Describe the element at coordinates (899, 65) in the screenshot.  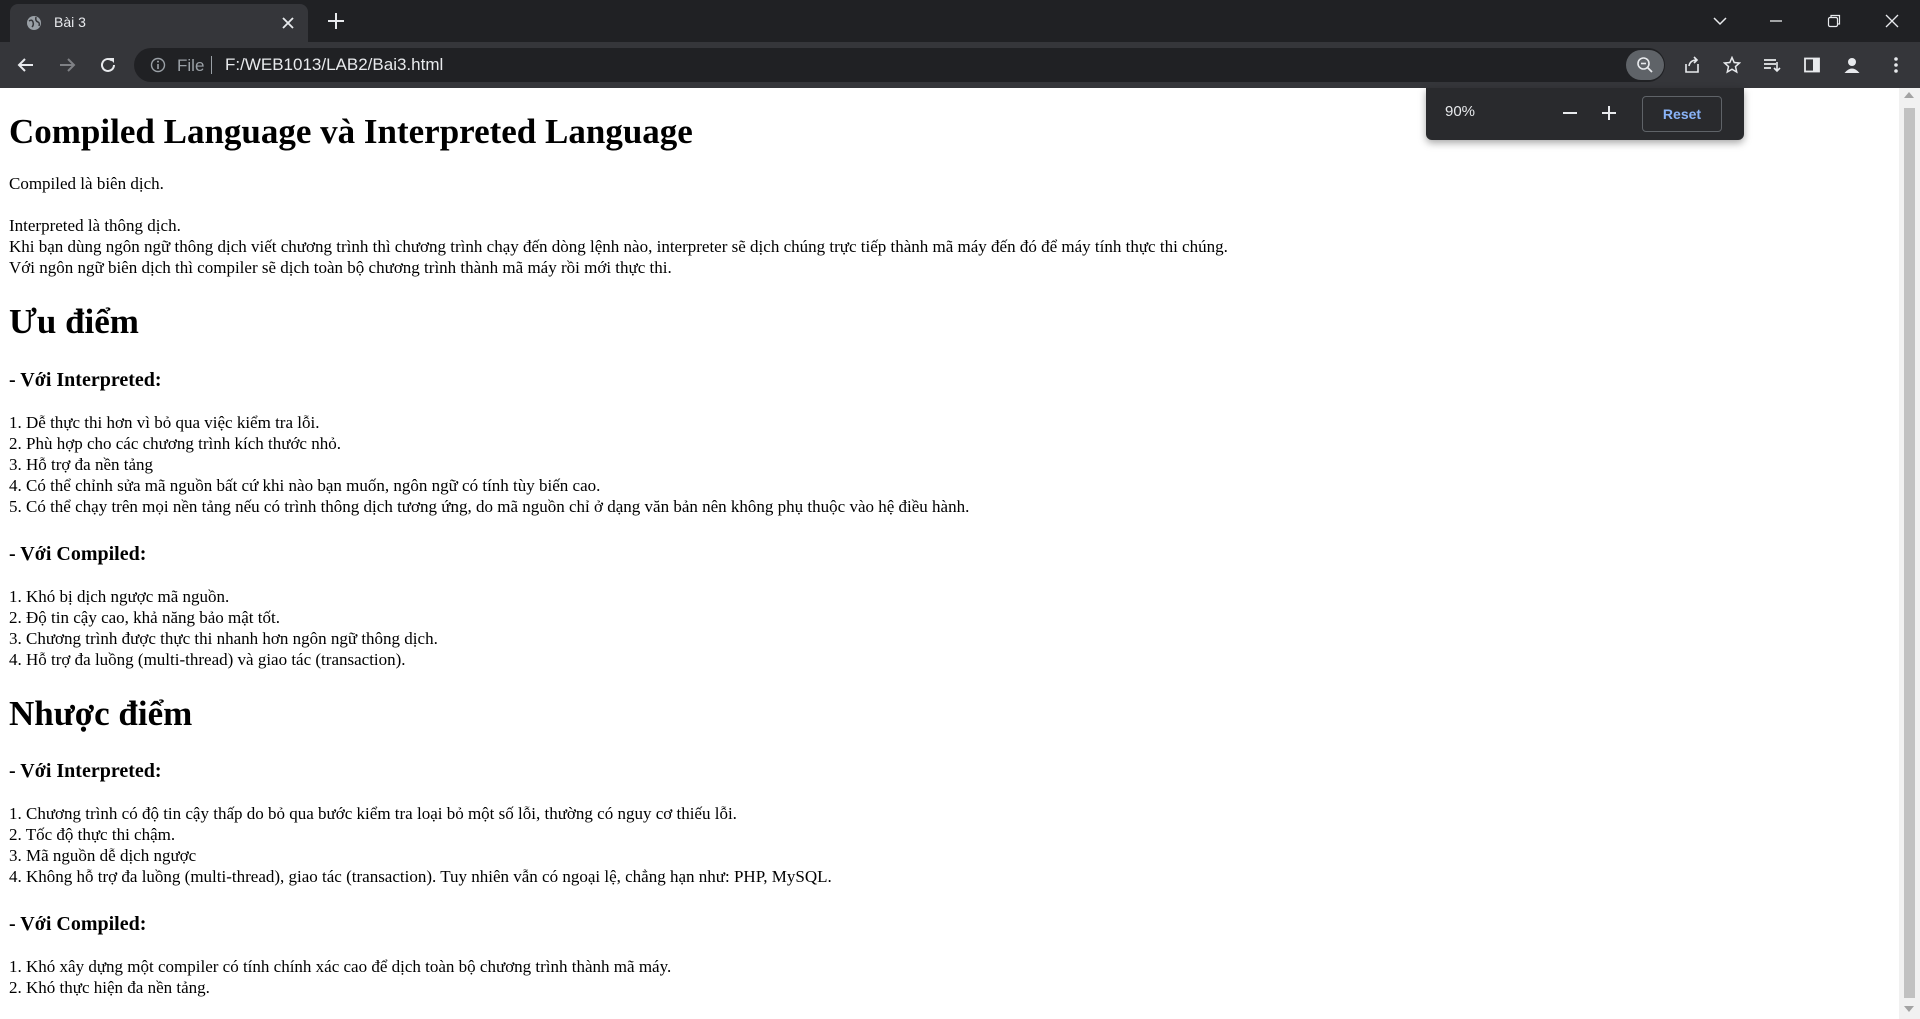
I see `address-bar: File F:/WEB1013/LAB2/Bai3.html` at that location.